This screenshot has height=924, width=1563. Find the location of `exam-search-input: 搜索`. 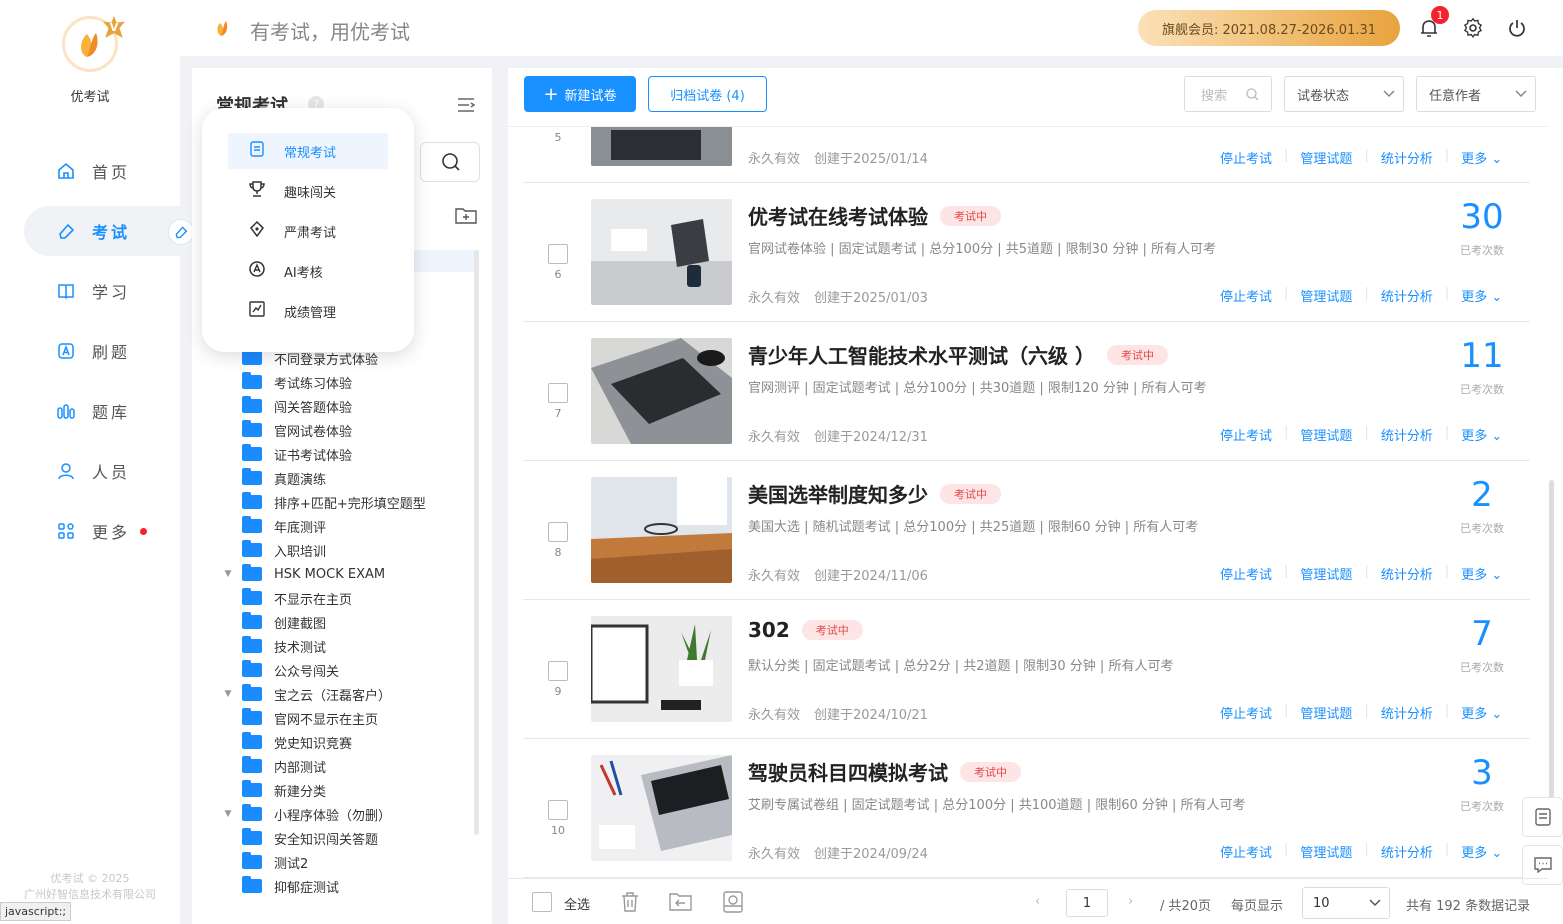

exam-search-input: 搜索 is located at coordinates (1228, 94).